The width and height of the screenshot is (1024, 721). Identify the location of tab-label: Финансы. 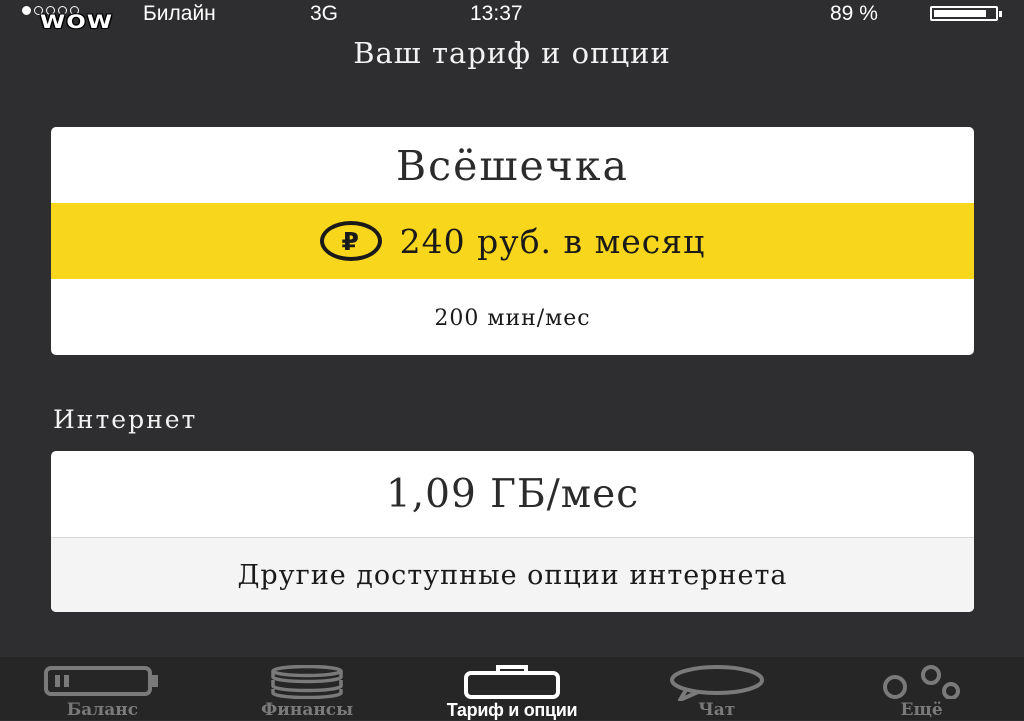
(307, 710).